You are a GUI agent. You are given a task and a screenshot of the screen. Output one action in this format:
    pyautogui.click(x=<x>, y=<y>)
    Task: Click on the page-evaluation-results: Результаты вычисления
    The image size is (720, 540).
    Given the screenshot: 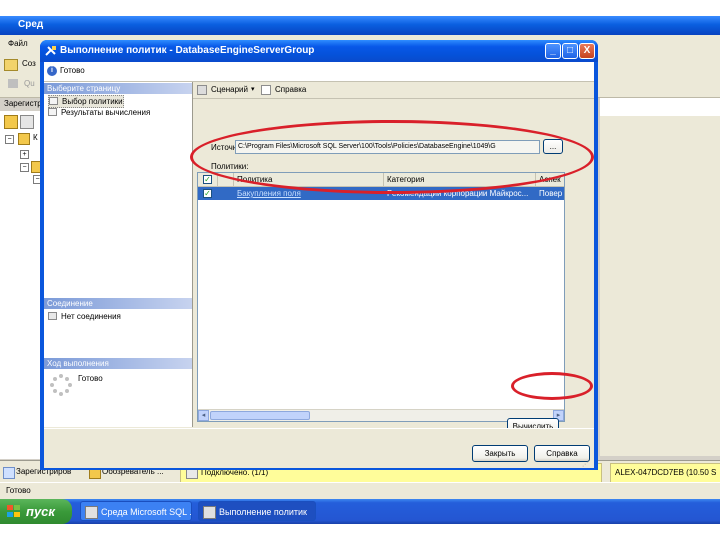 What is the action you would take?
    pyautogui.click(x=99, y=112)
    